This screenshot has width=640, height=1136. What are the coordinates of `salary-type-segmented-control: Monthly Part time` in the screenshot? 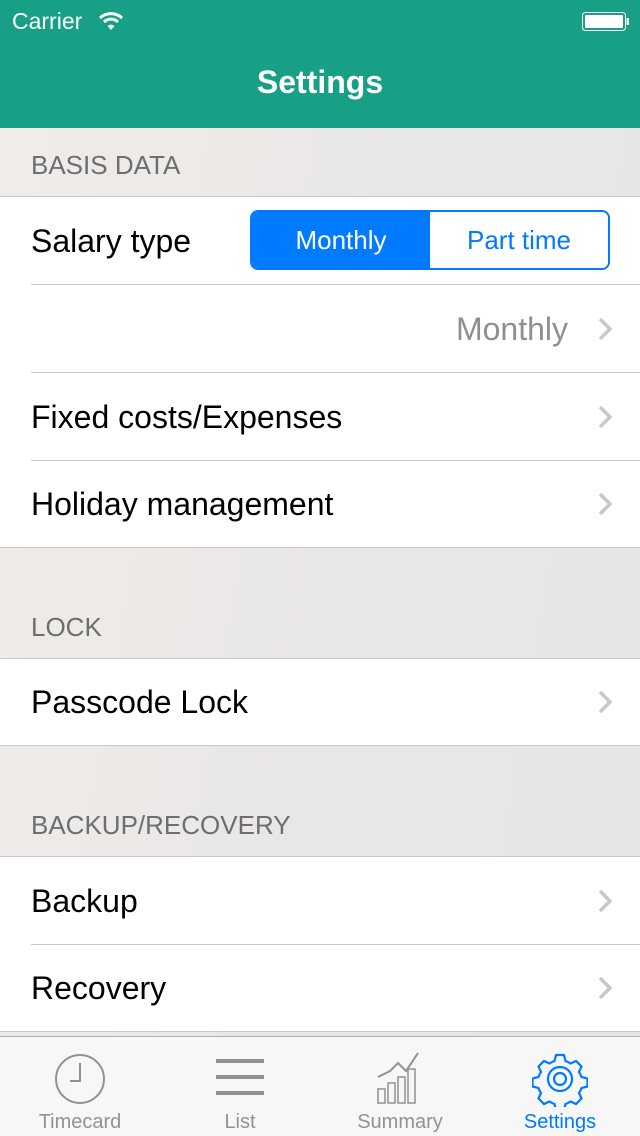 It's located at (430, 240).